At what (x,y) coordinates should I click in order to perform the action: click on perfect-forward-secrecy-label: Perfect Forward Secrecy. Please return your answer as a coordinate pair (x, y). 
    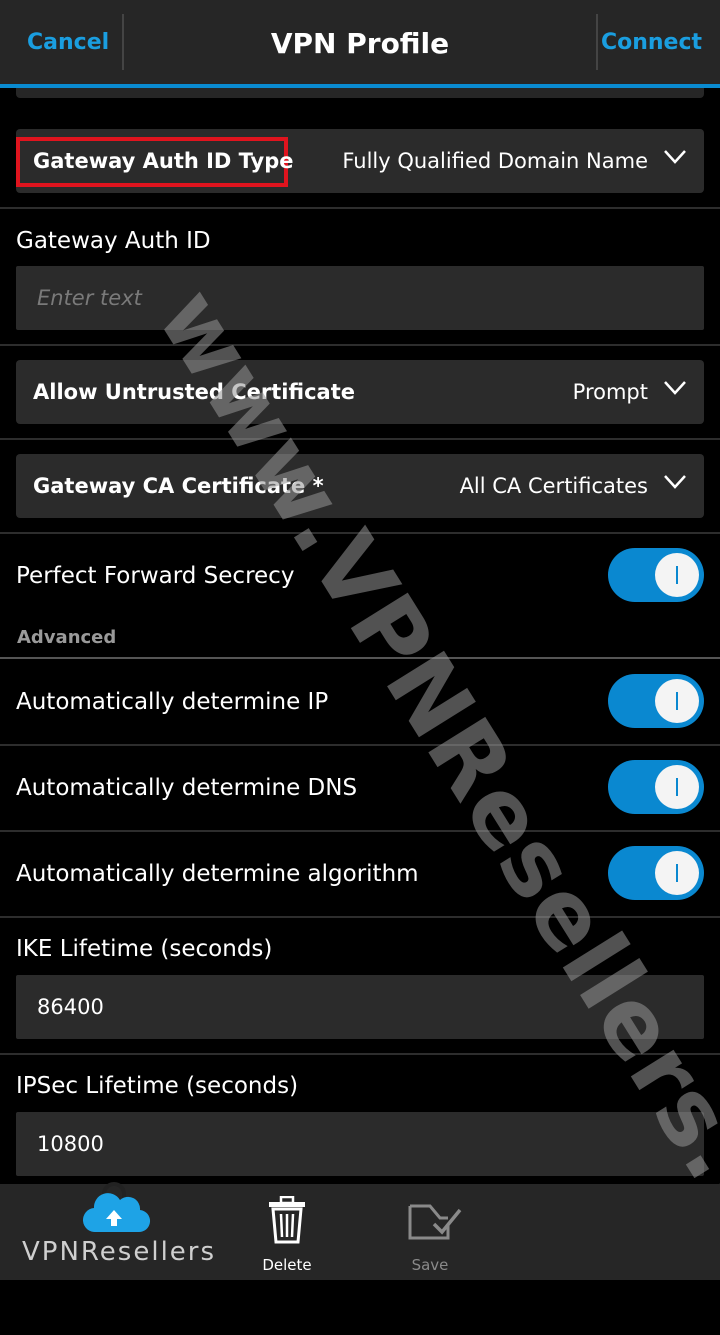
    Looking at the image, I should click on (155, 576).